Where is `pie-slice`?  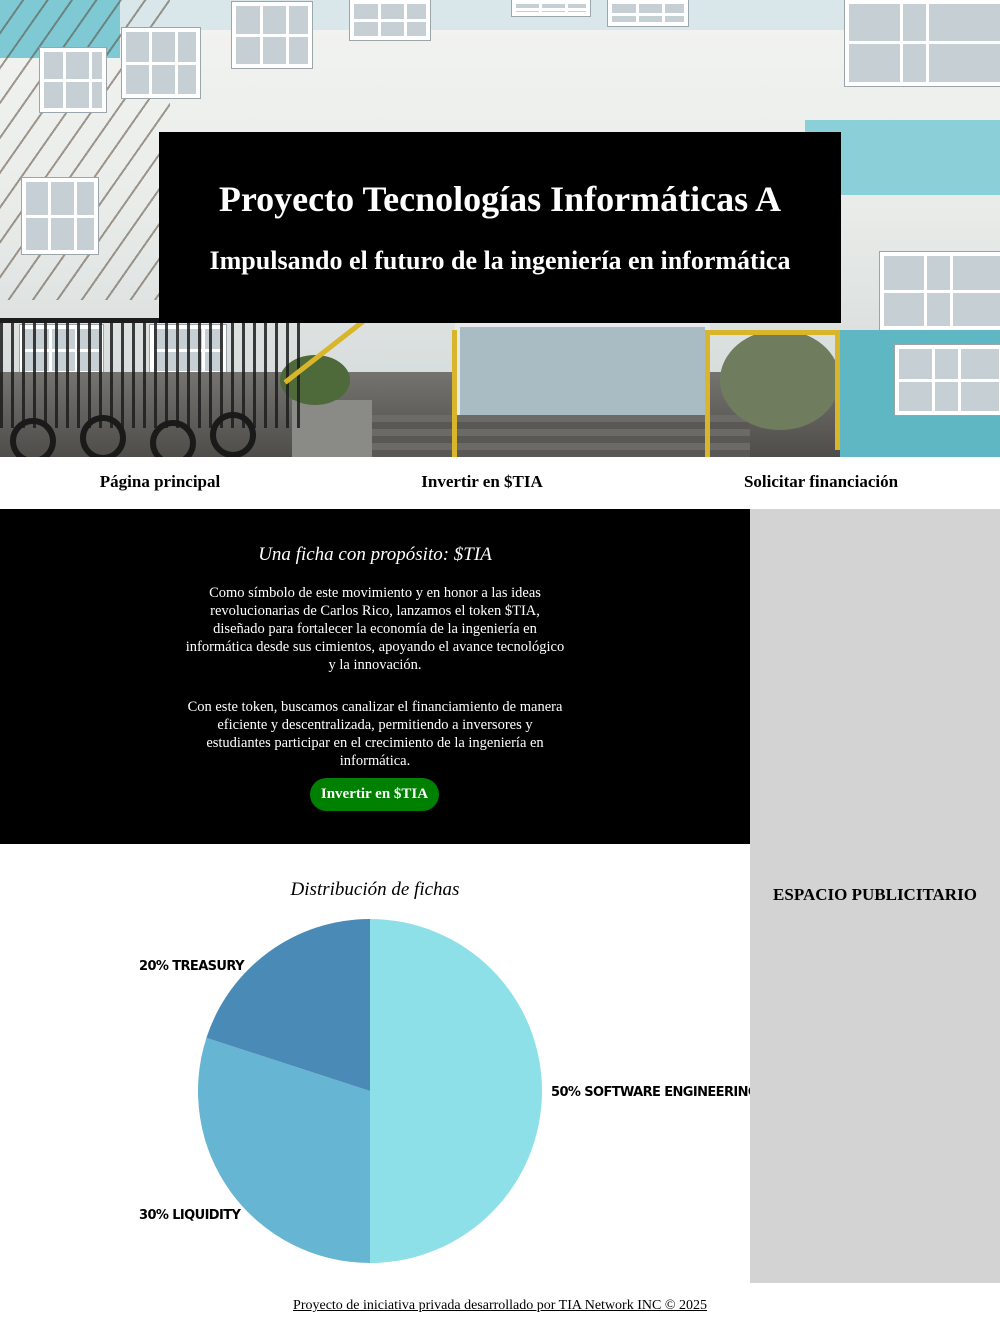 pie-slice is located at coordinates (456, 1091).